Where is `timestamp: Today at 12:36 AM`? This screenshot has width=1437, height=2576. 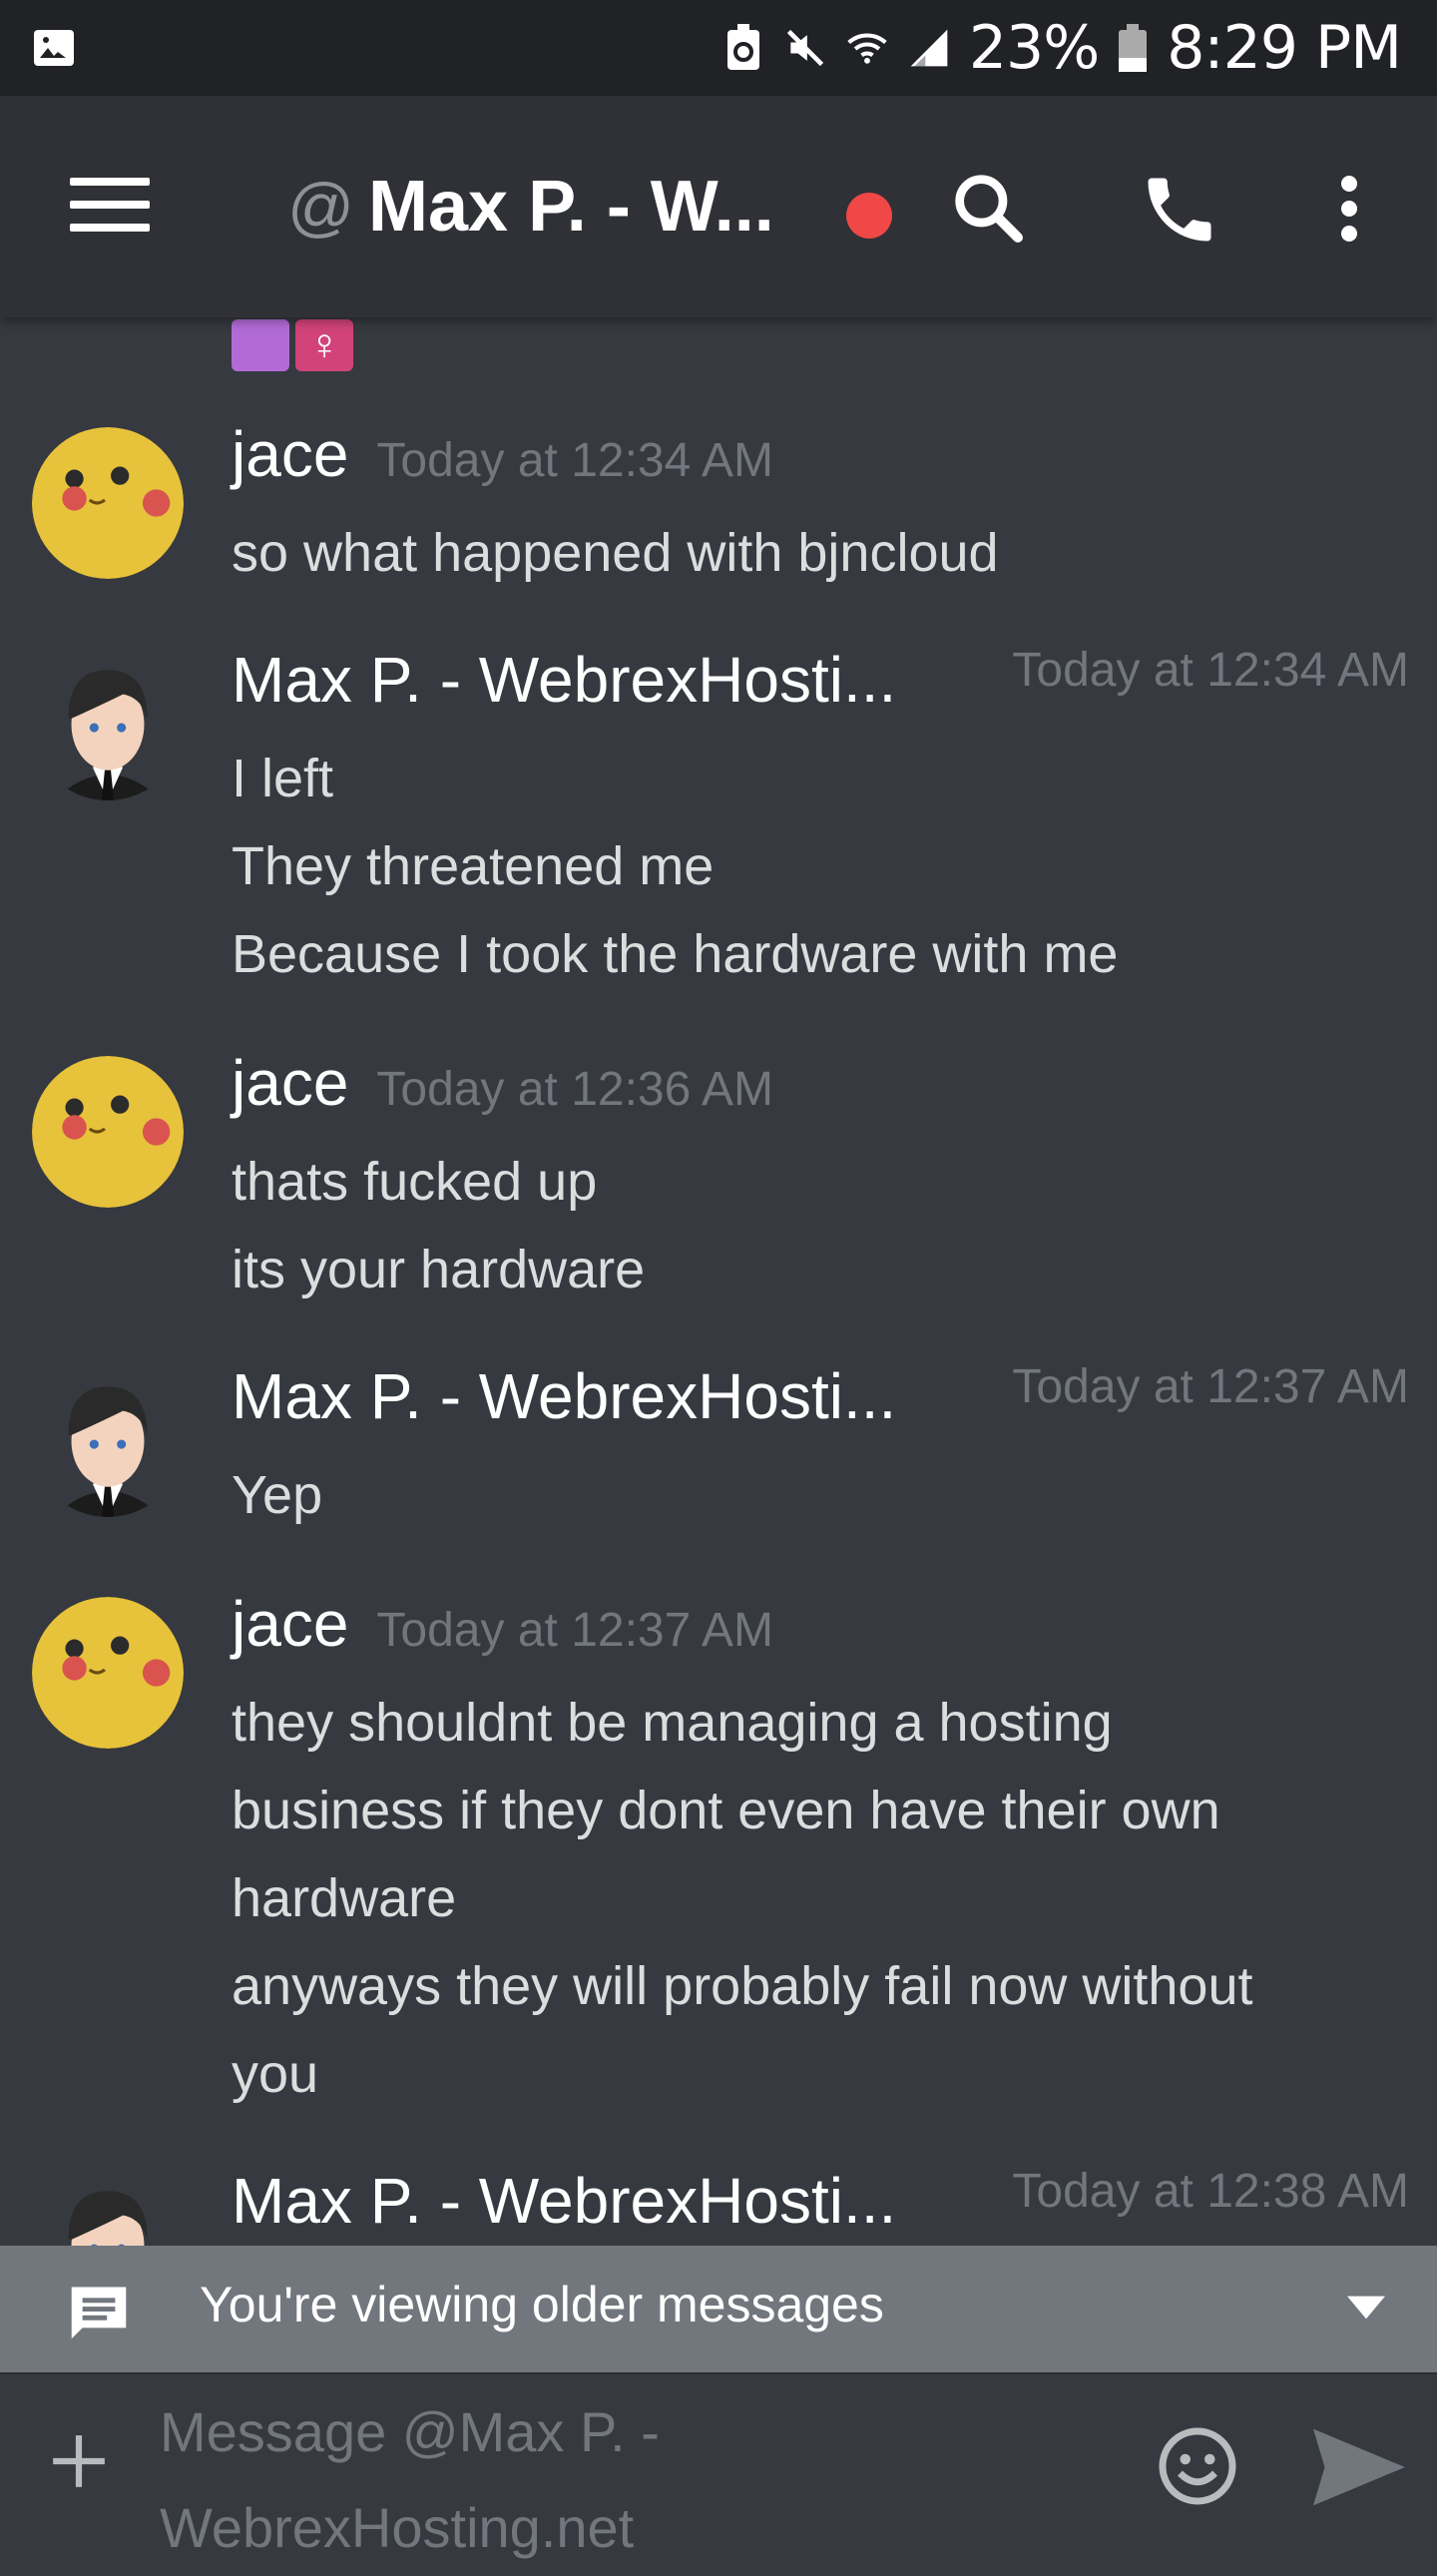 timestamp: Today at 12:36 AM is located at coordinates (574, 1089).